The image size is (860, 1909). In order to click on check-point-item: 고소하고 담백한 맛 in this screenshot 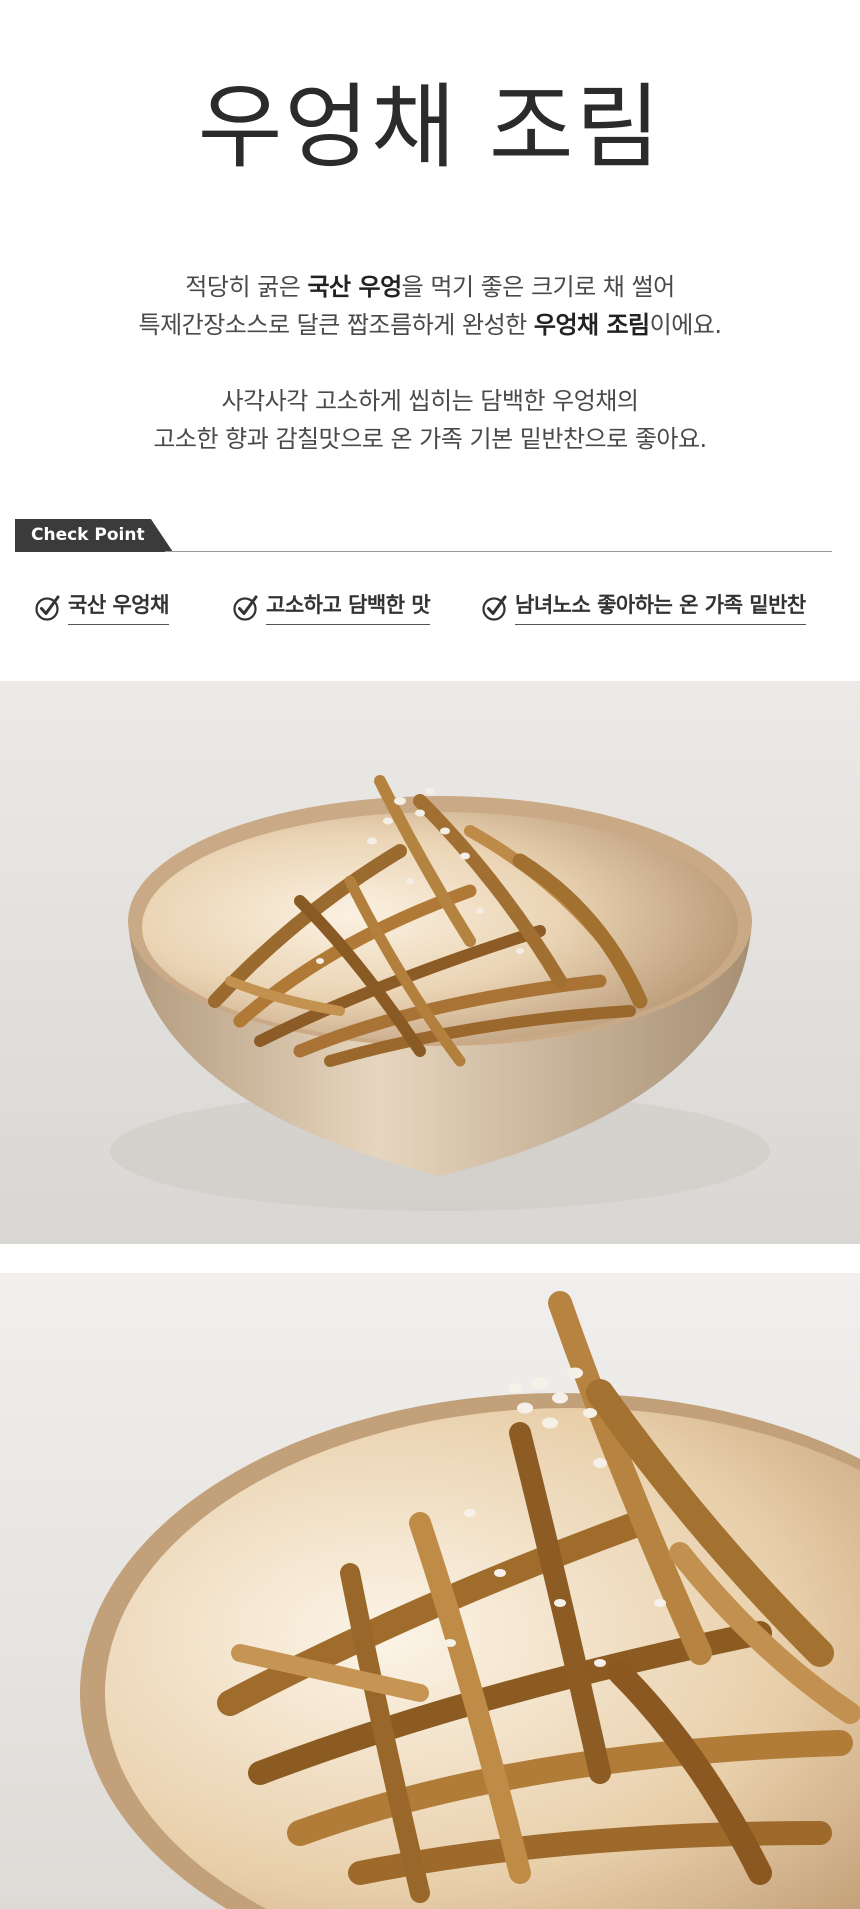, I will do `click(331, 612)`.